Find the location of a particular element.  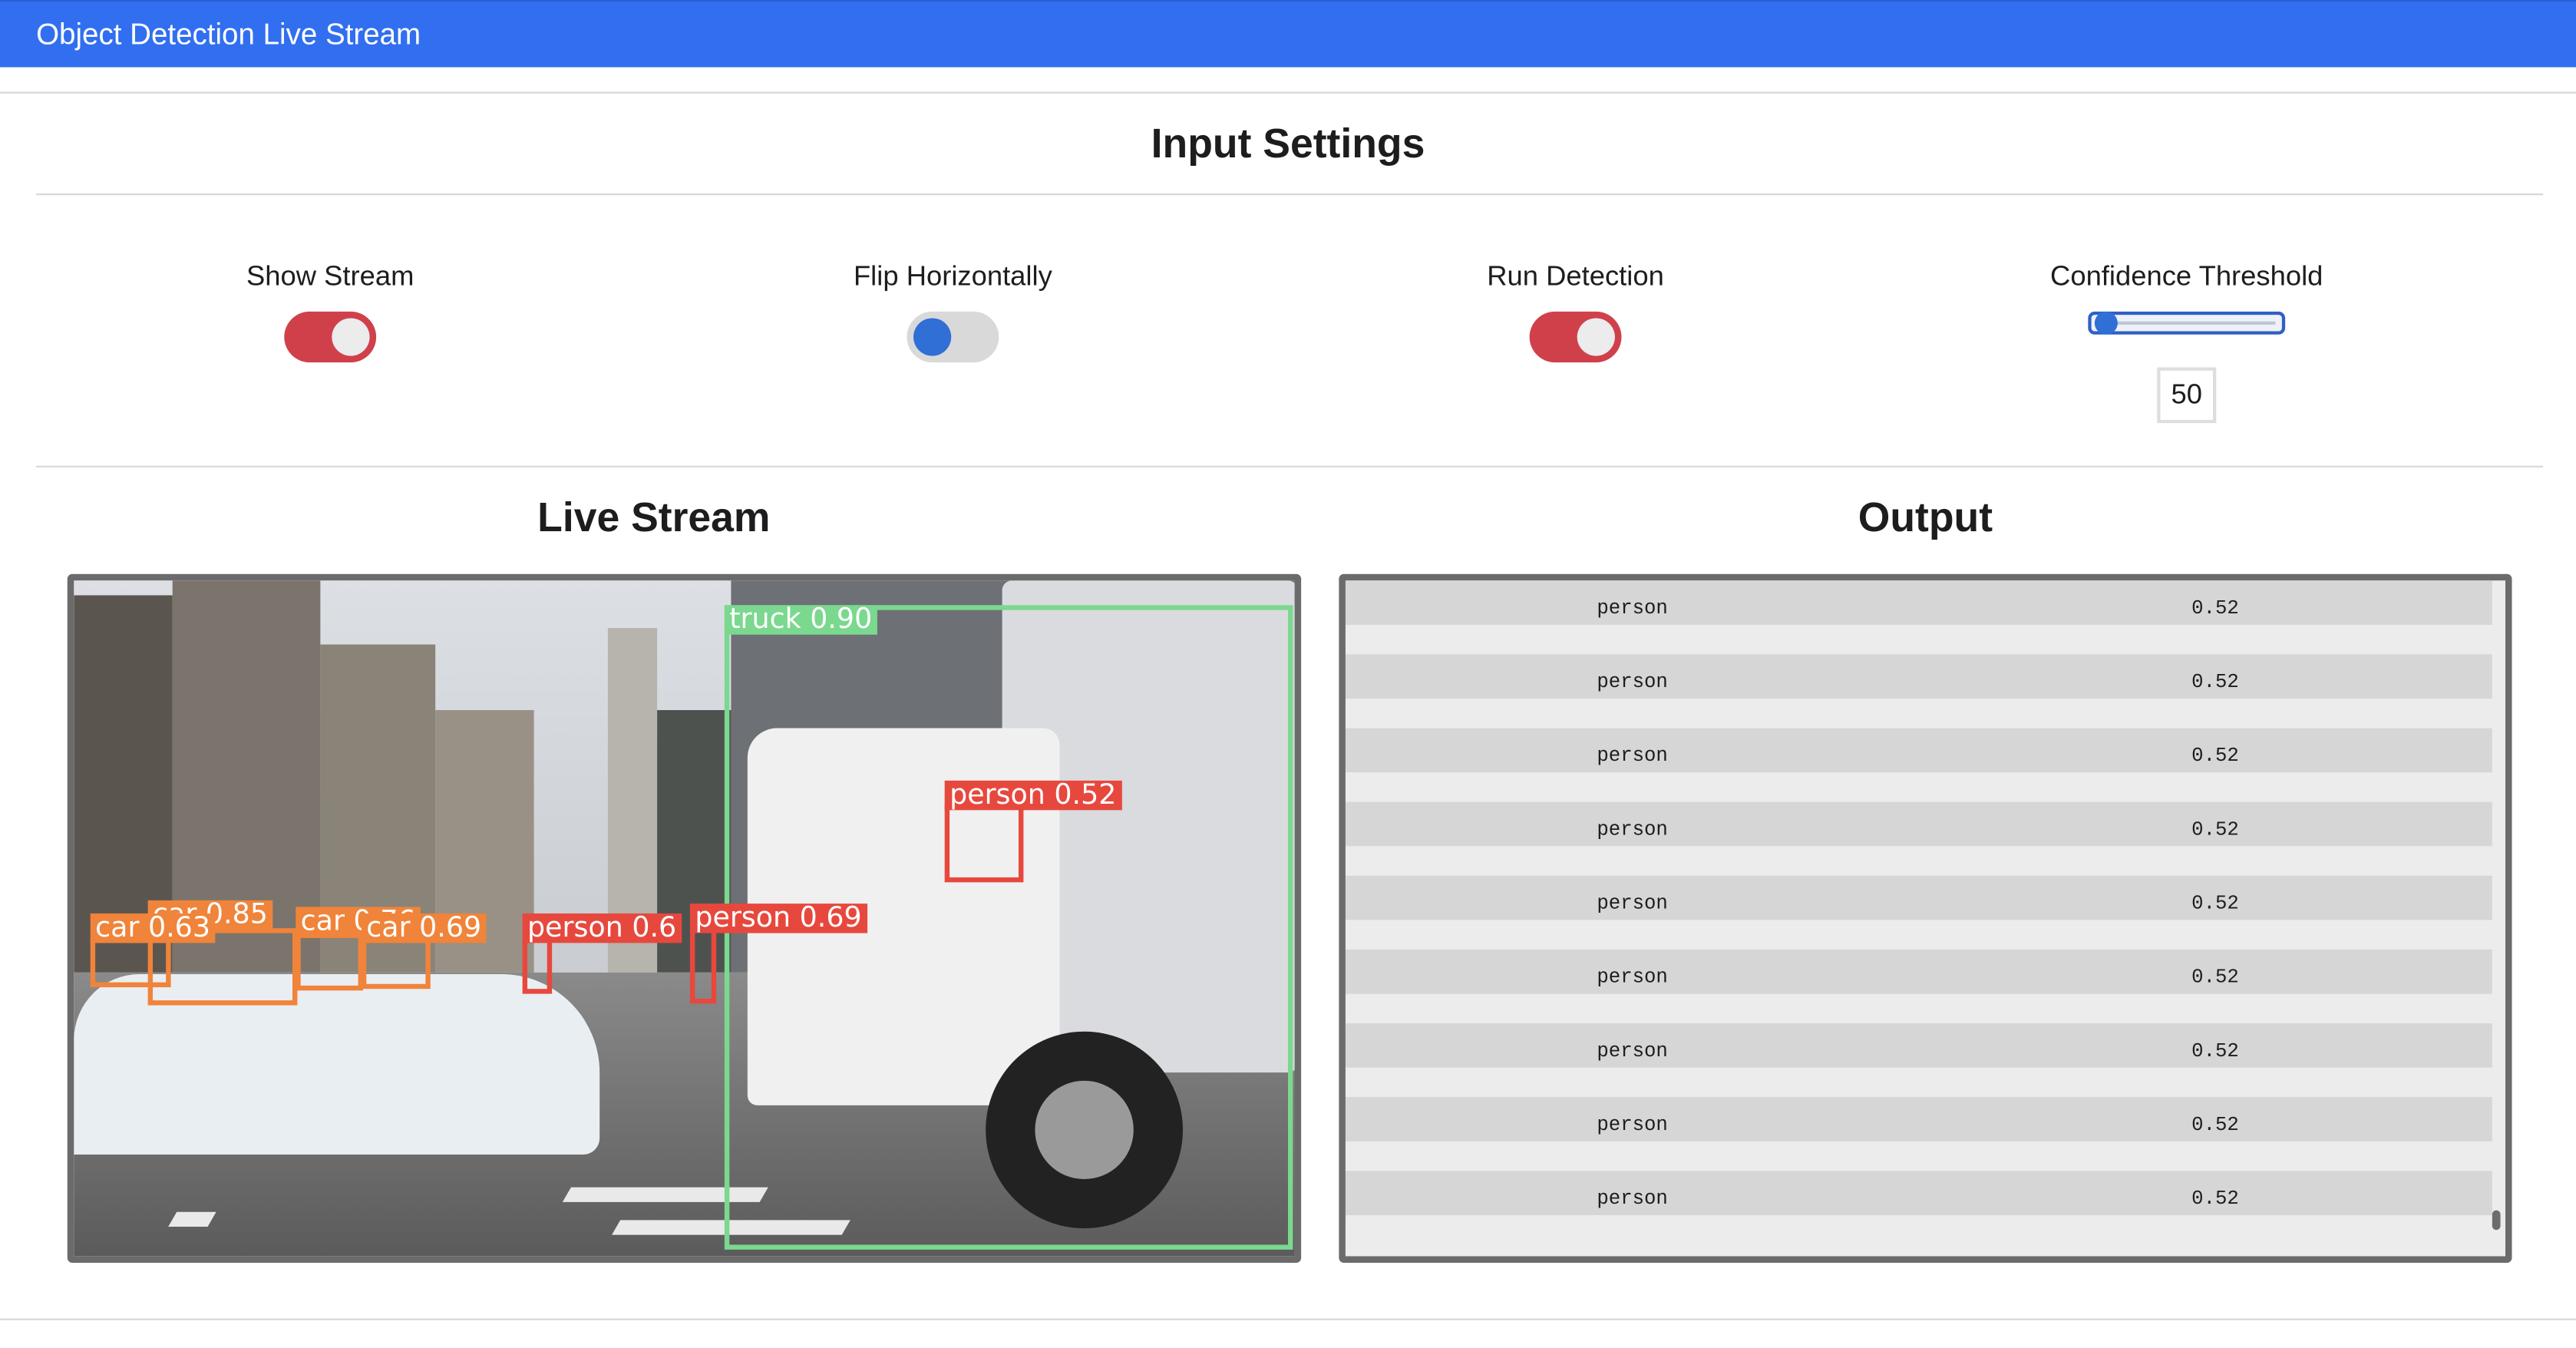

show-stream-setting: Show Stream is located at coordinates (330, 311).